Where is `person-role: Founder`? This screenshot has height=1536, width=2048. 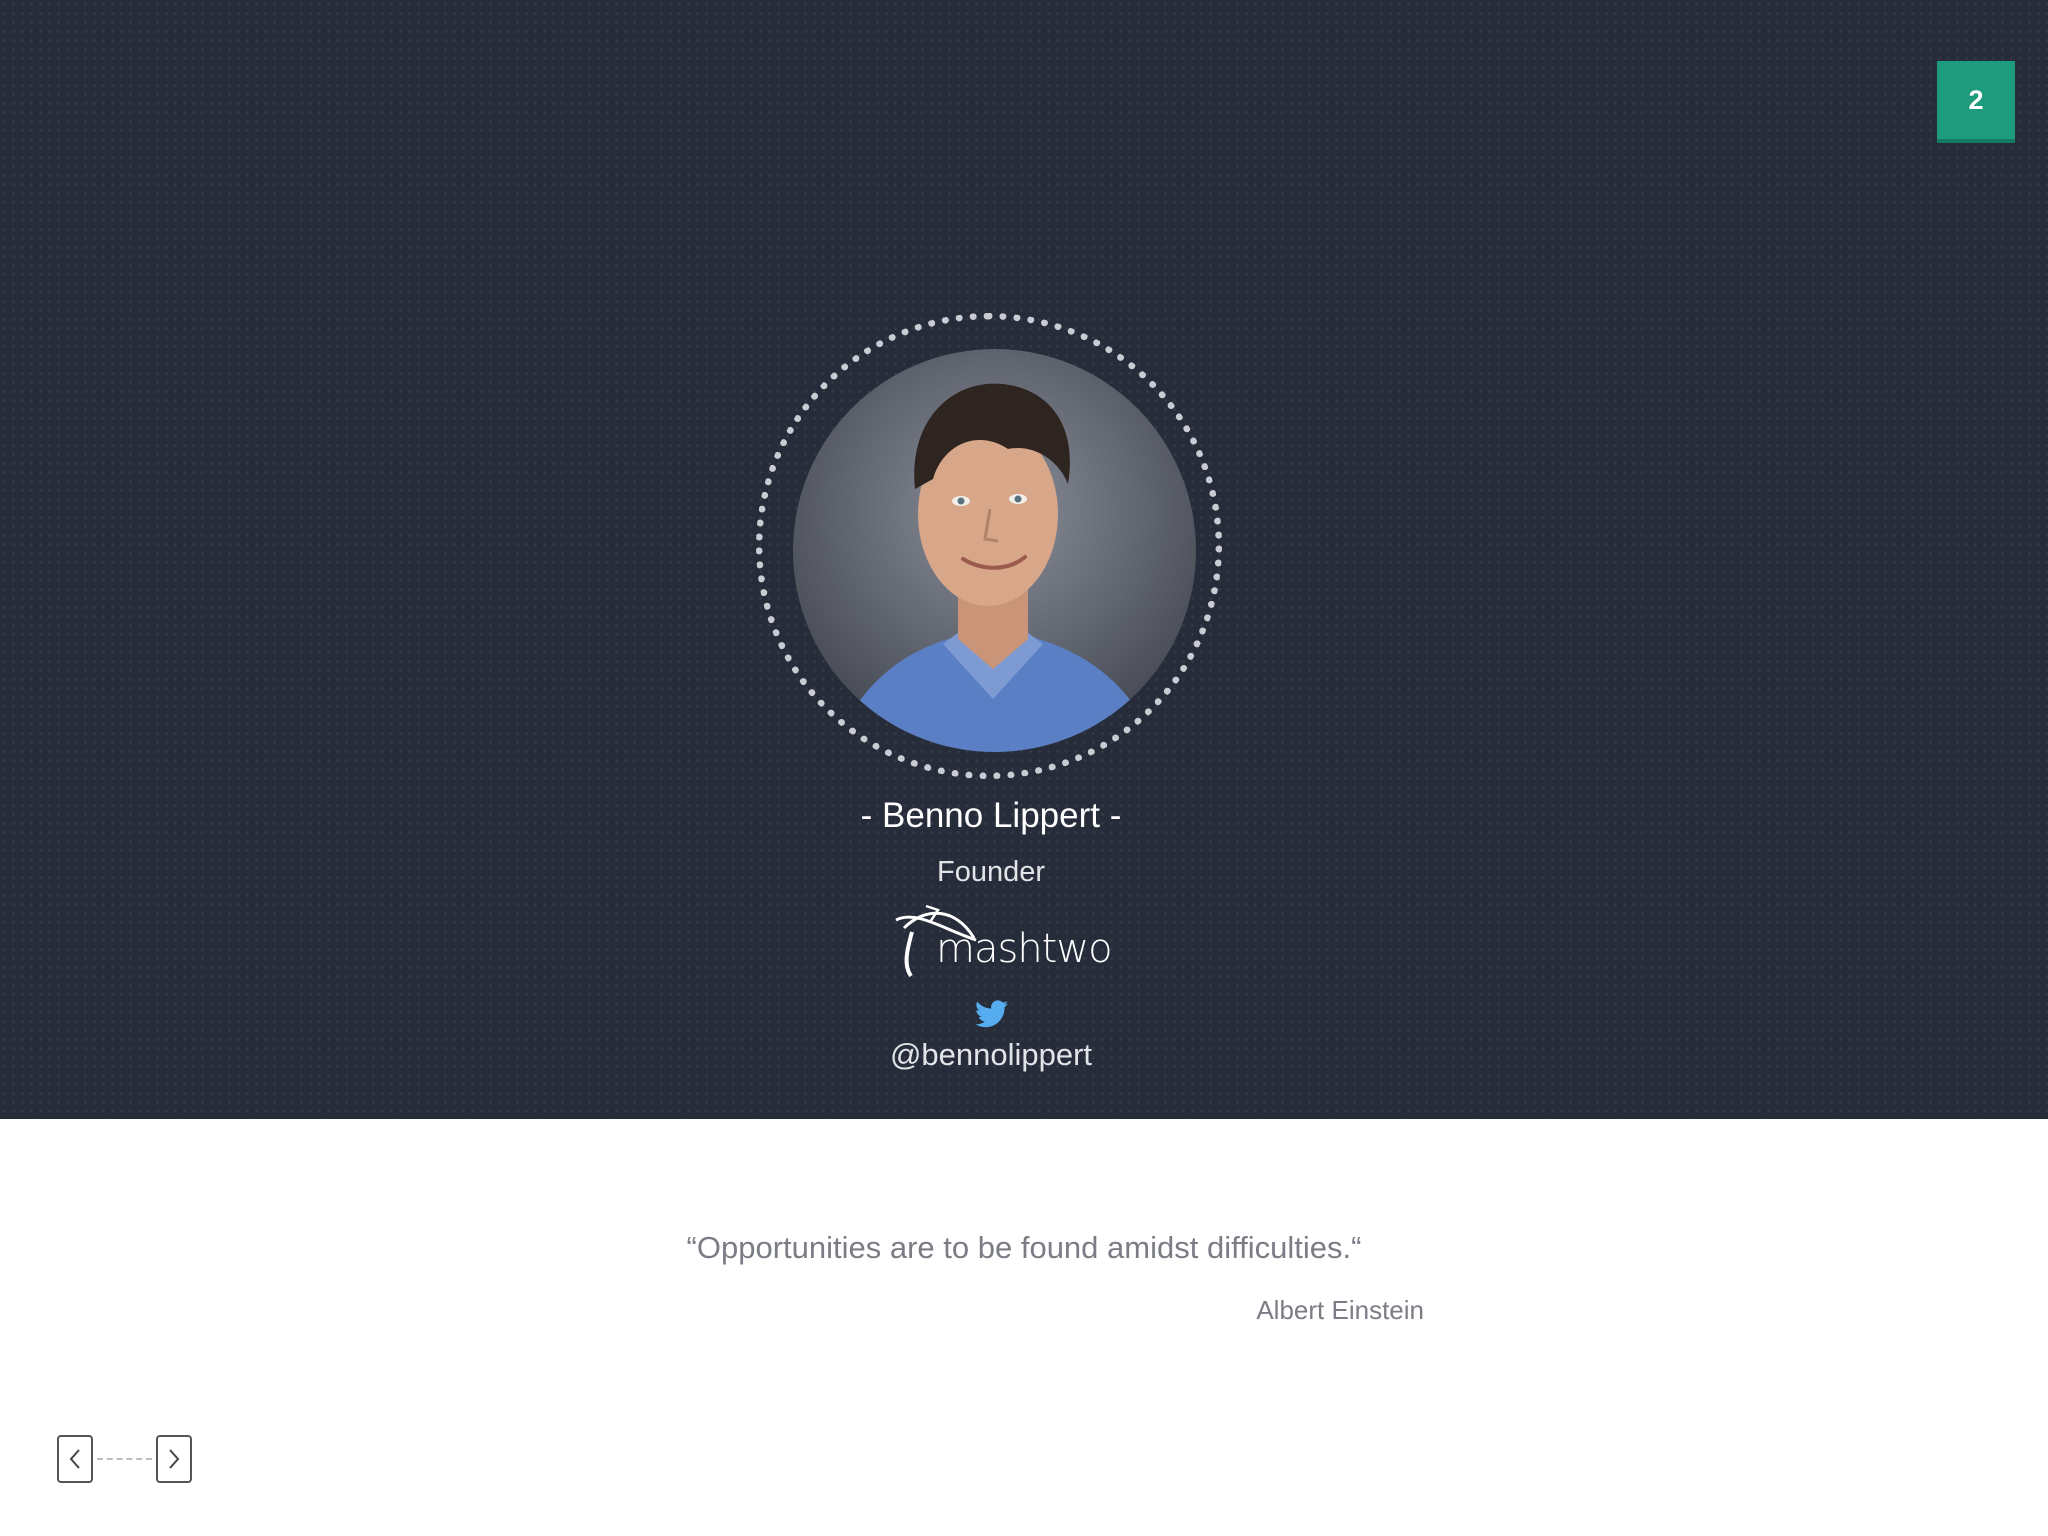
person-role: Founder is located at coordinates (990, 872).